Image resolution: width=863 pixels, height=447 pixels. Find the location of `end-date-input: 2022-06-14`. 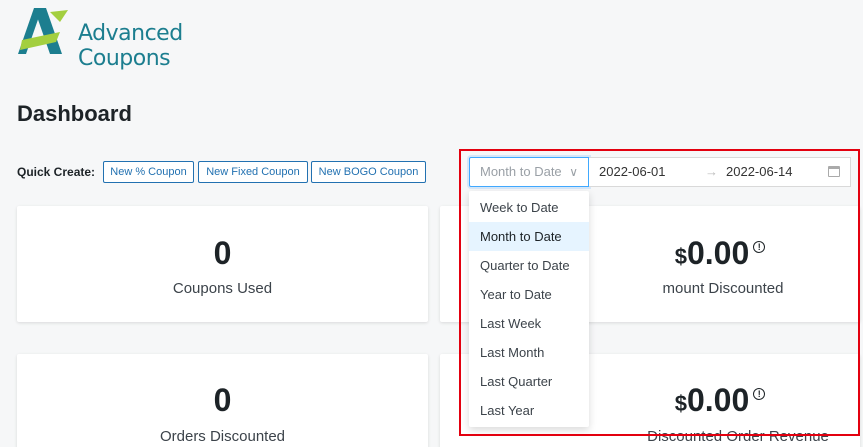

end-date-input: 2022-06-14 is located at coordinates (759, 172).